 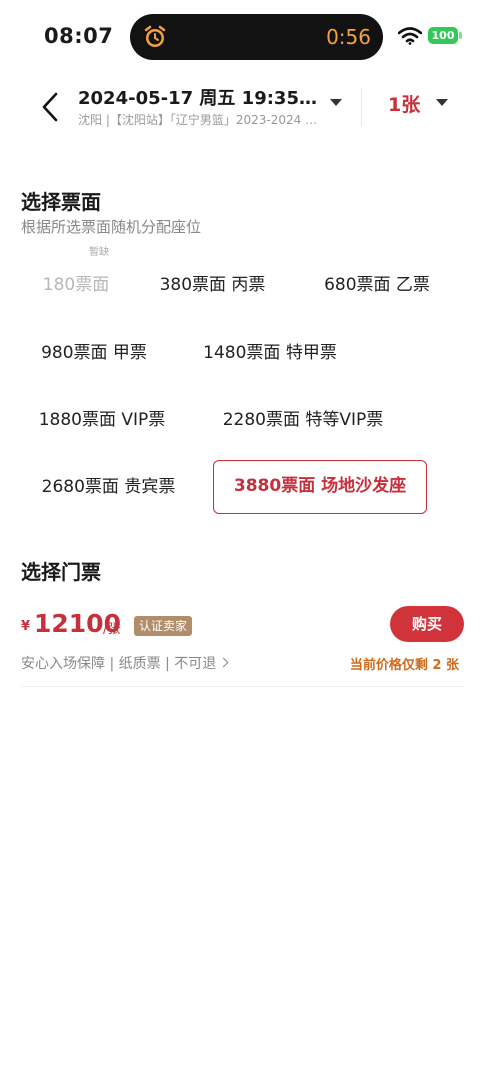 What do you see at coordinates (198, 98) in the screenshot?
I see `event-title: 2024-05-17 周五 19:35 总决赛` at bounding box center [198, 98].